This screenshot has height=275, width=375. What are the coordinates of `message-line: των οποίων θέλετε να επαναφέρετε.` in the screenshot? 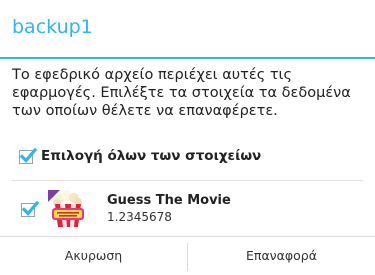 It's located at (145, 111).